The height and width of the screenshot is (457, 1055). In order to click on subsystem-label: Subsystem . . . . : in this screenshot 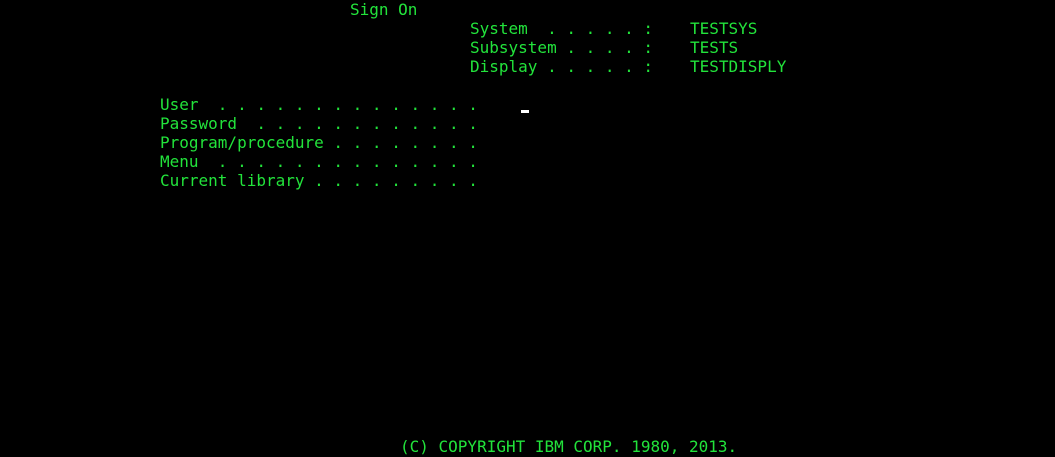, I will do `click(562, 47)`.